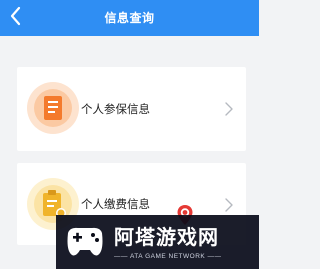 The image size is (320, 269). Describe the element at coordinates (166, 237) in the screenshot. I see `watermark-title: 阿塔游戏网` at that location.